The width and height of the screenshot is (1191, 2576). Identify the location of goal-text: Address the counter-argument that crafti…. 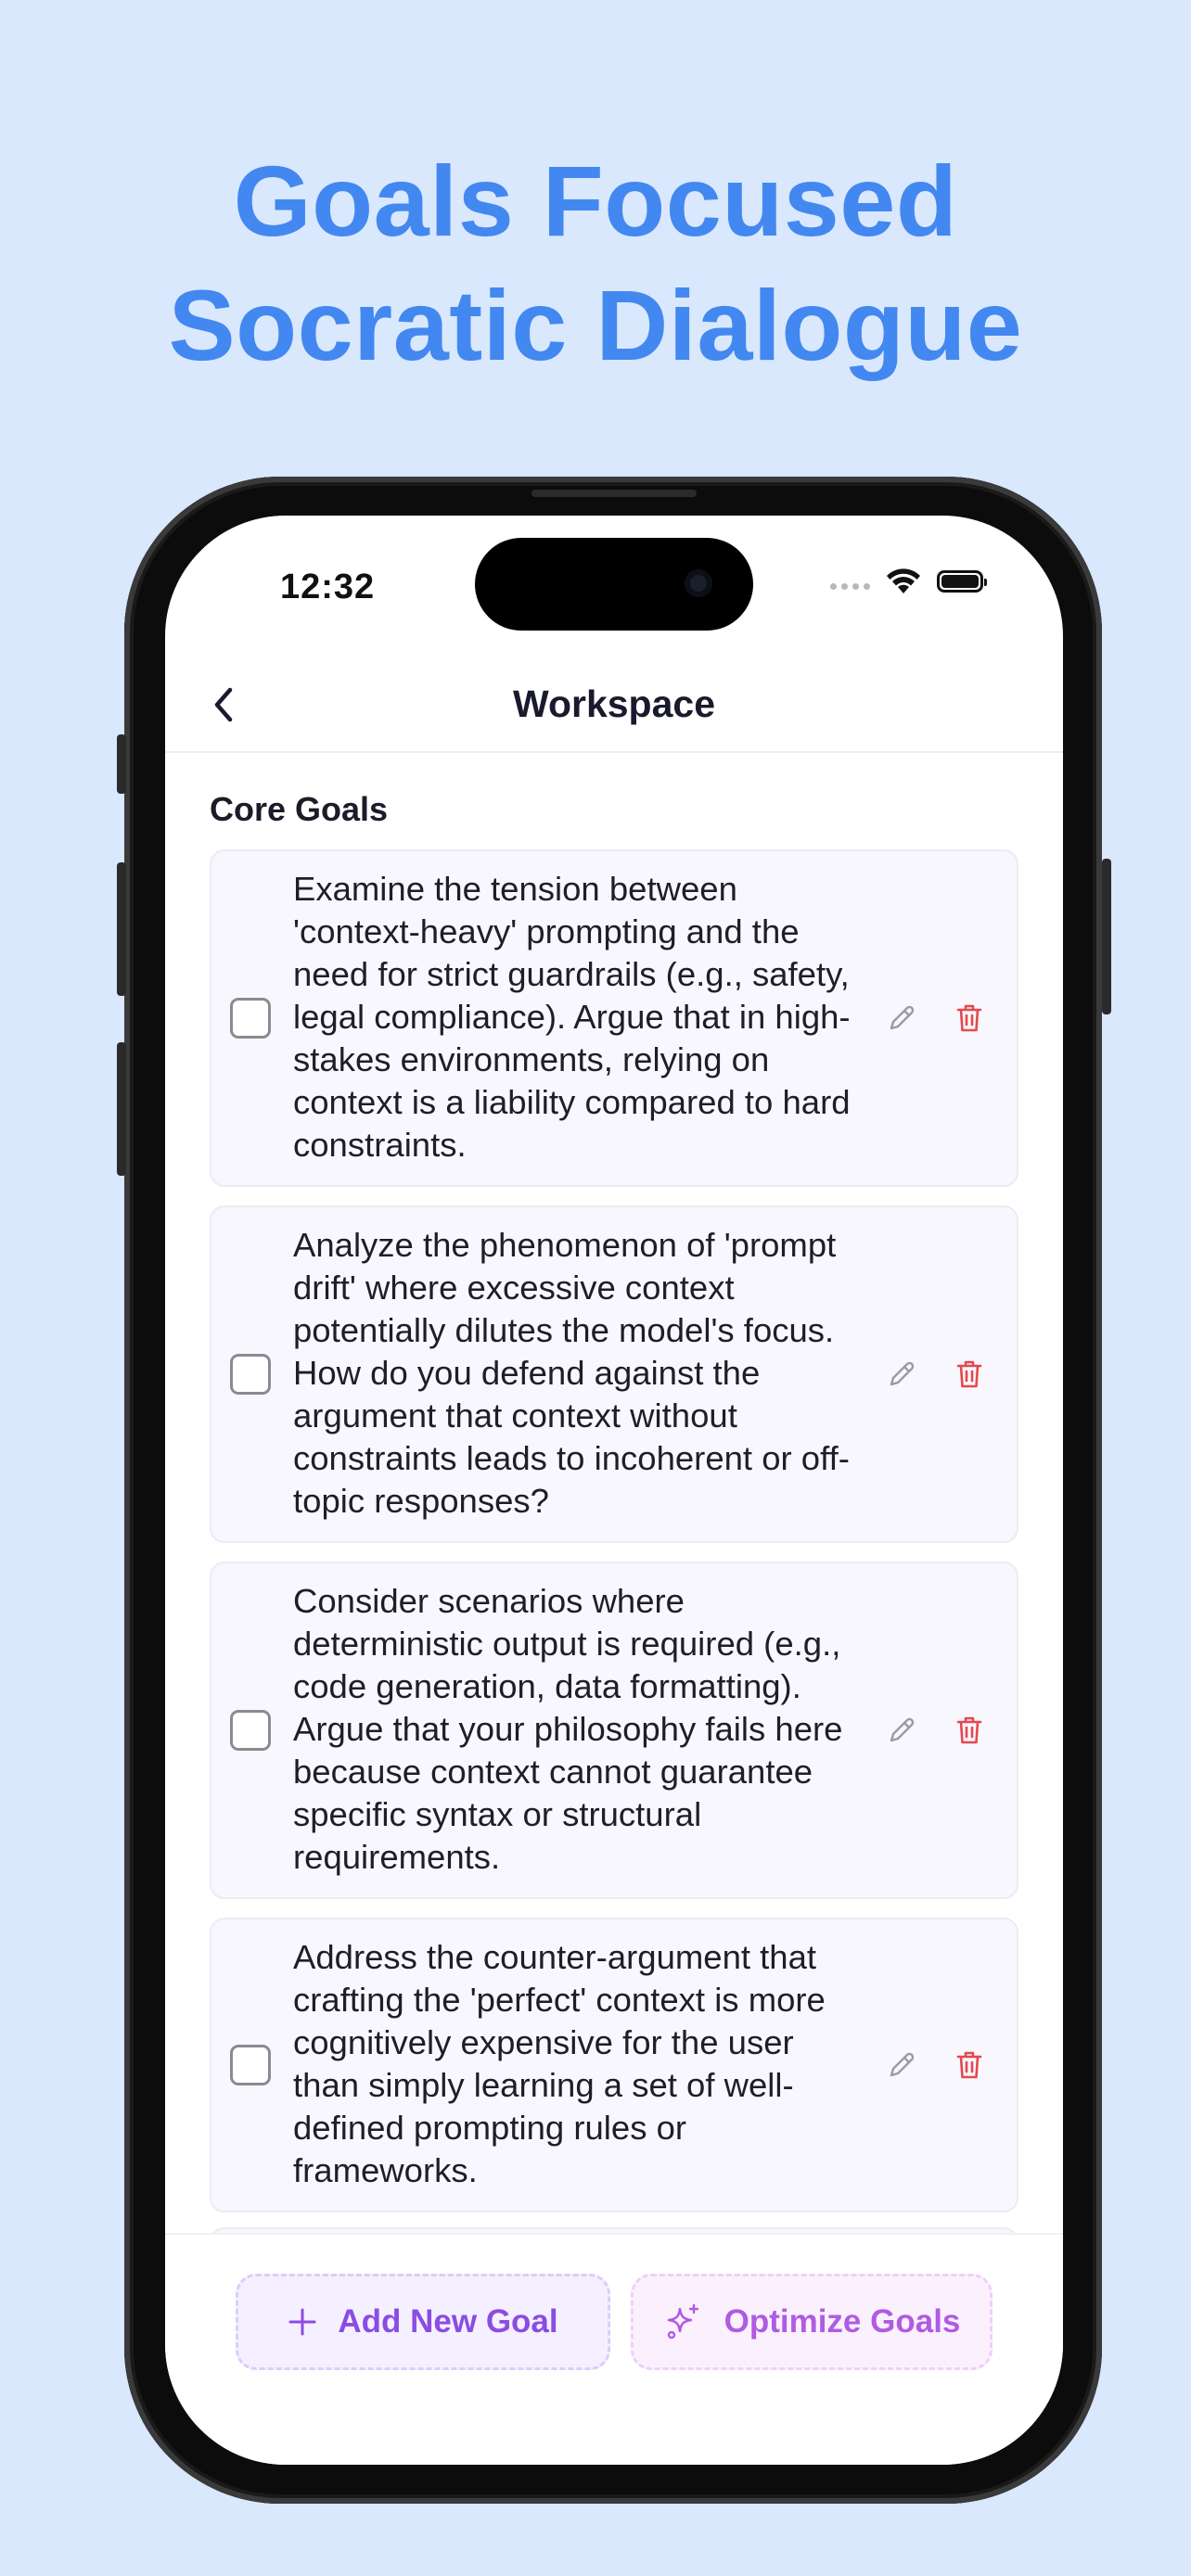
(559, 2063).